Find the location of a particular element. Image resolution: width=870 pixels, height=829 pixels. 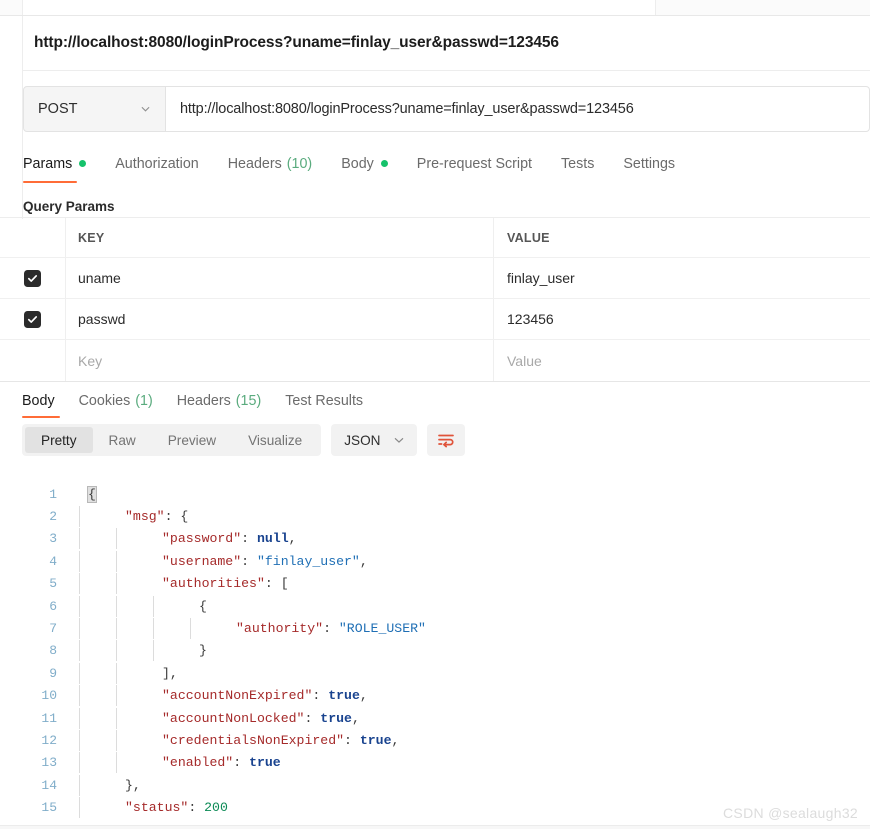

view-mode-visualize: Visualize is located at coordinates (275, 440).